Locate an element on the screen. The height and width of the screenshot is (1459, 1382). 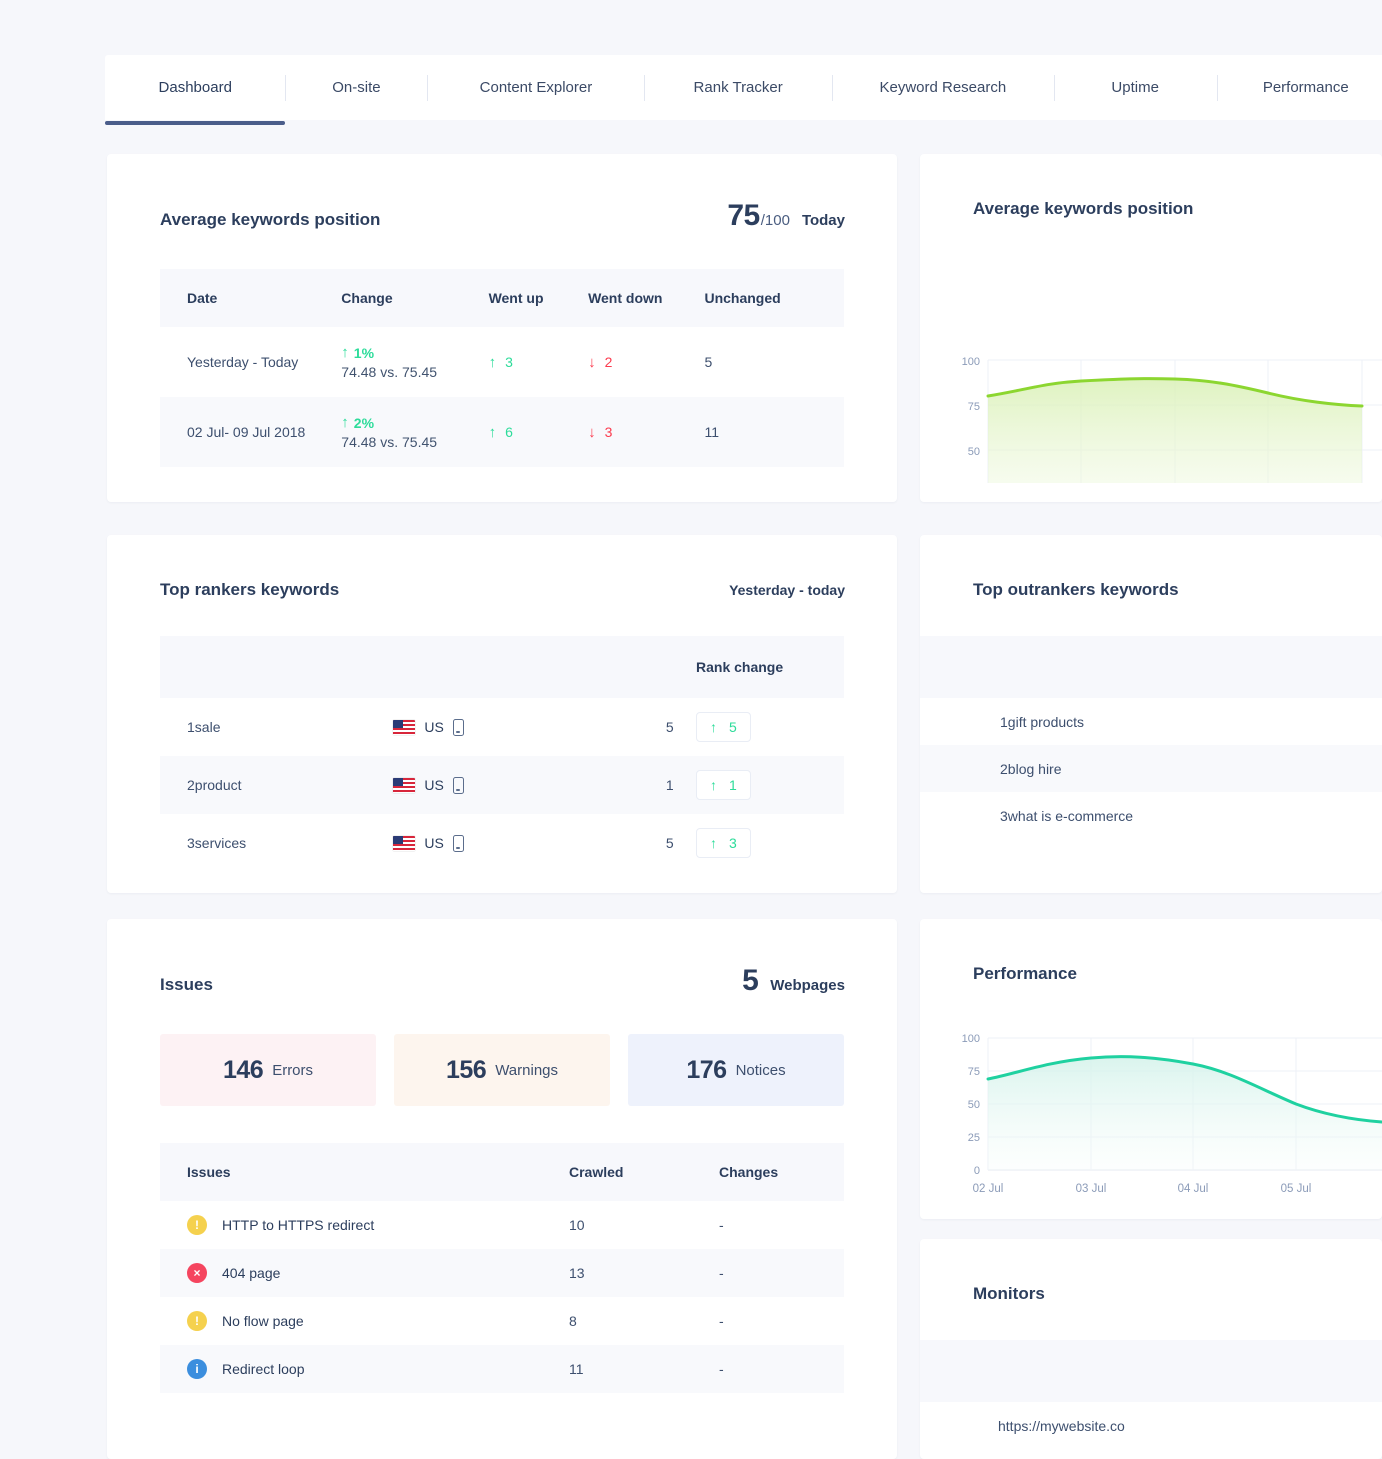
list-item: 1 gift products is located at coordinates (1151, 721).